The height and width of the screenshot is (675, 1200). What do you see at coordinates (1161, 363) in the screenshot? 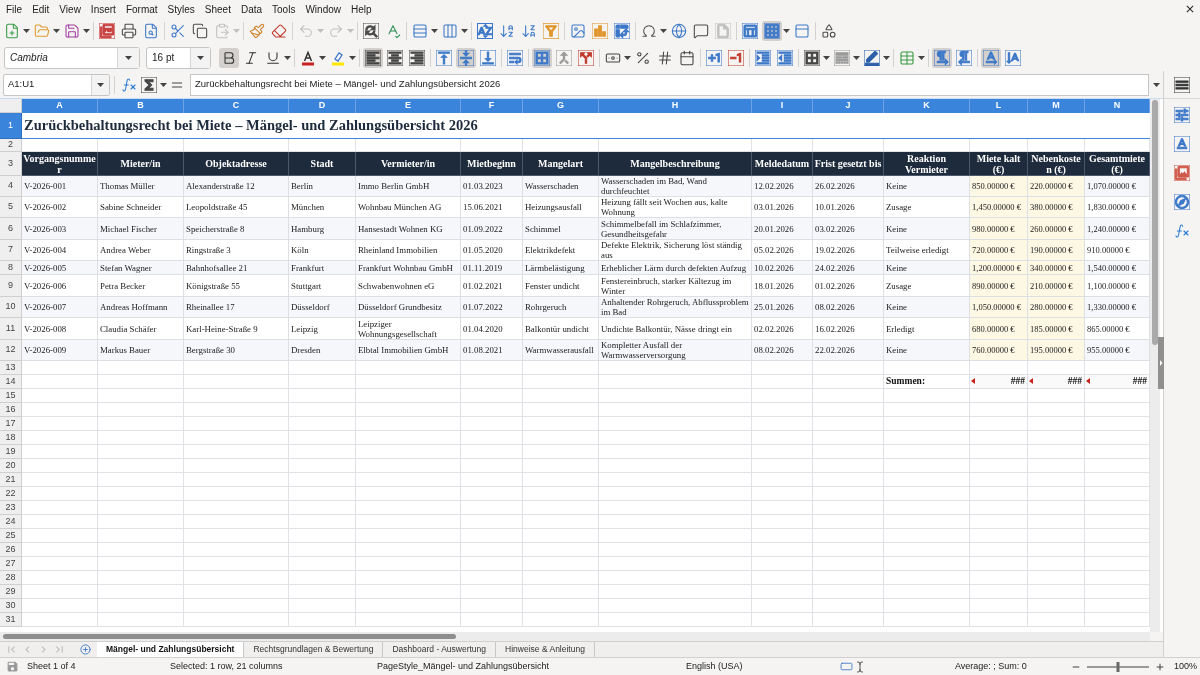
I see `sidebar-collapse-handle` at bounding box center [1161, 363].